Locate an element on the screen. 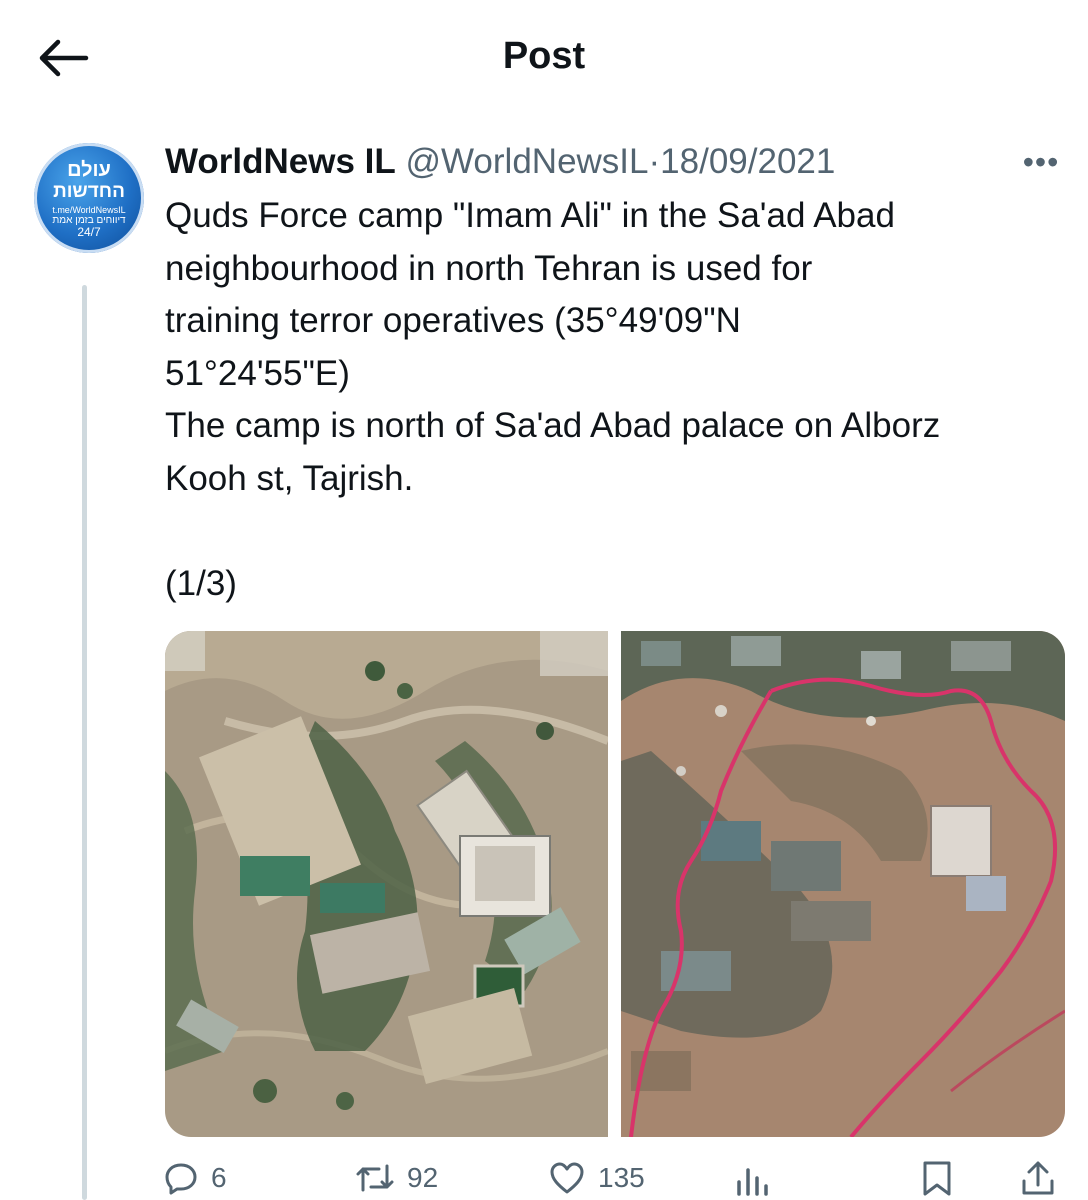  heart-icon is located at coordinates (567, 1178).